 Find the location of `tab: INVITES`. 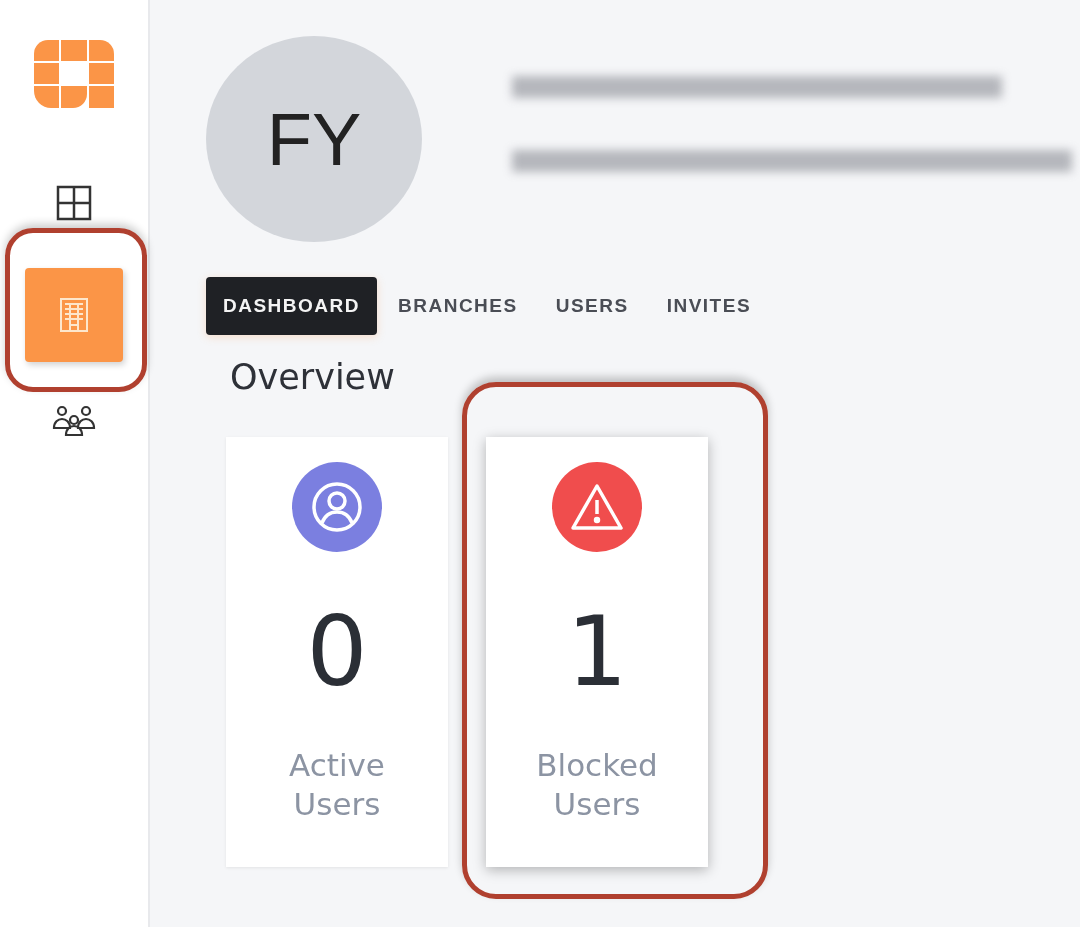

tab: INVITES is located at coordinates (709, 306).